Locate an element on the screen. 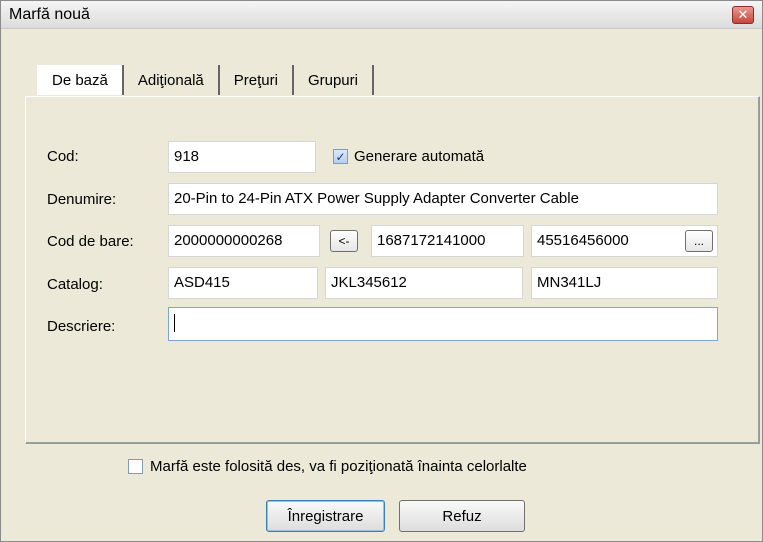 The image size is (763, 542). tab-de-baza: De bază is located at coordinates (80, 80).